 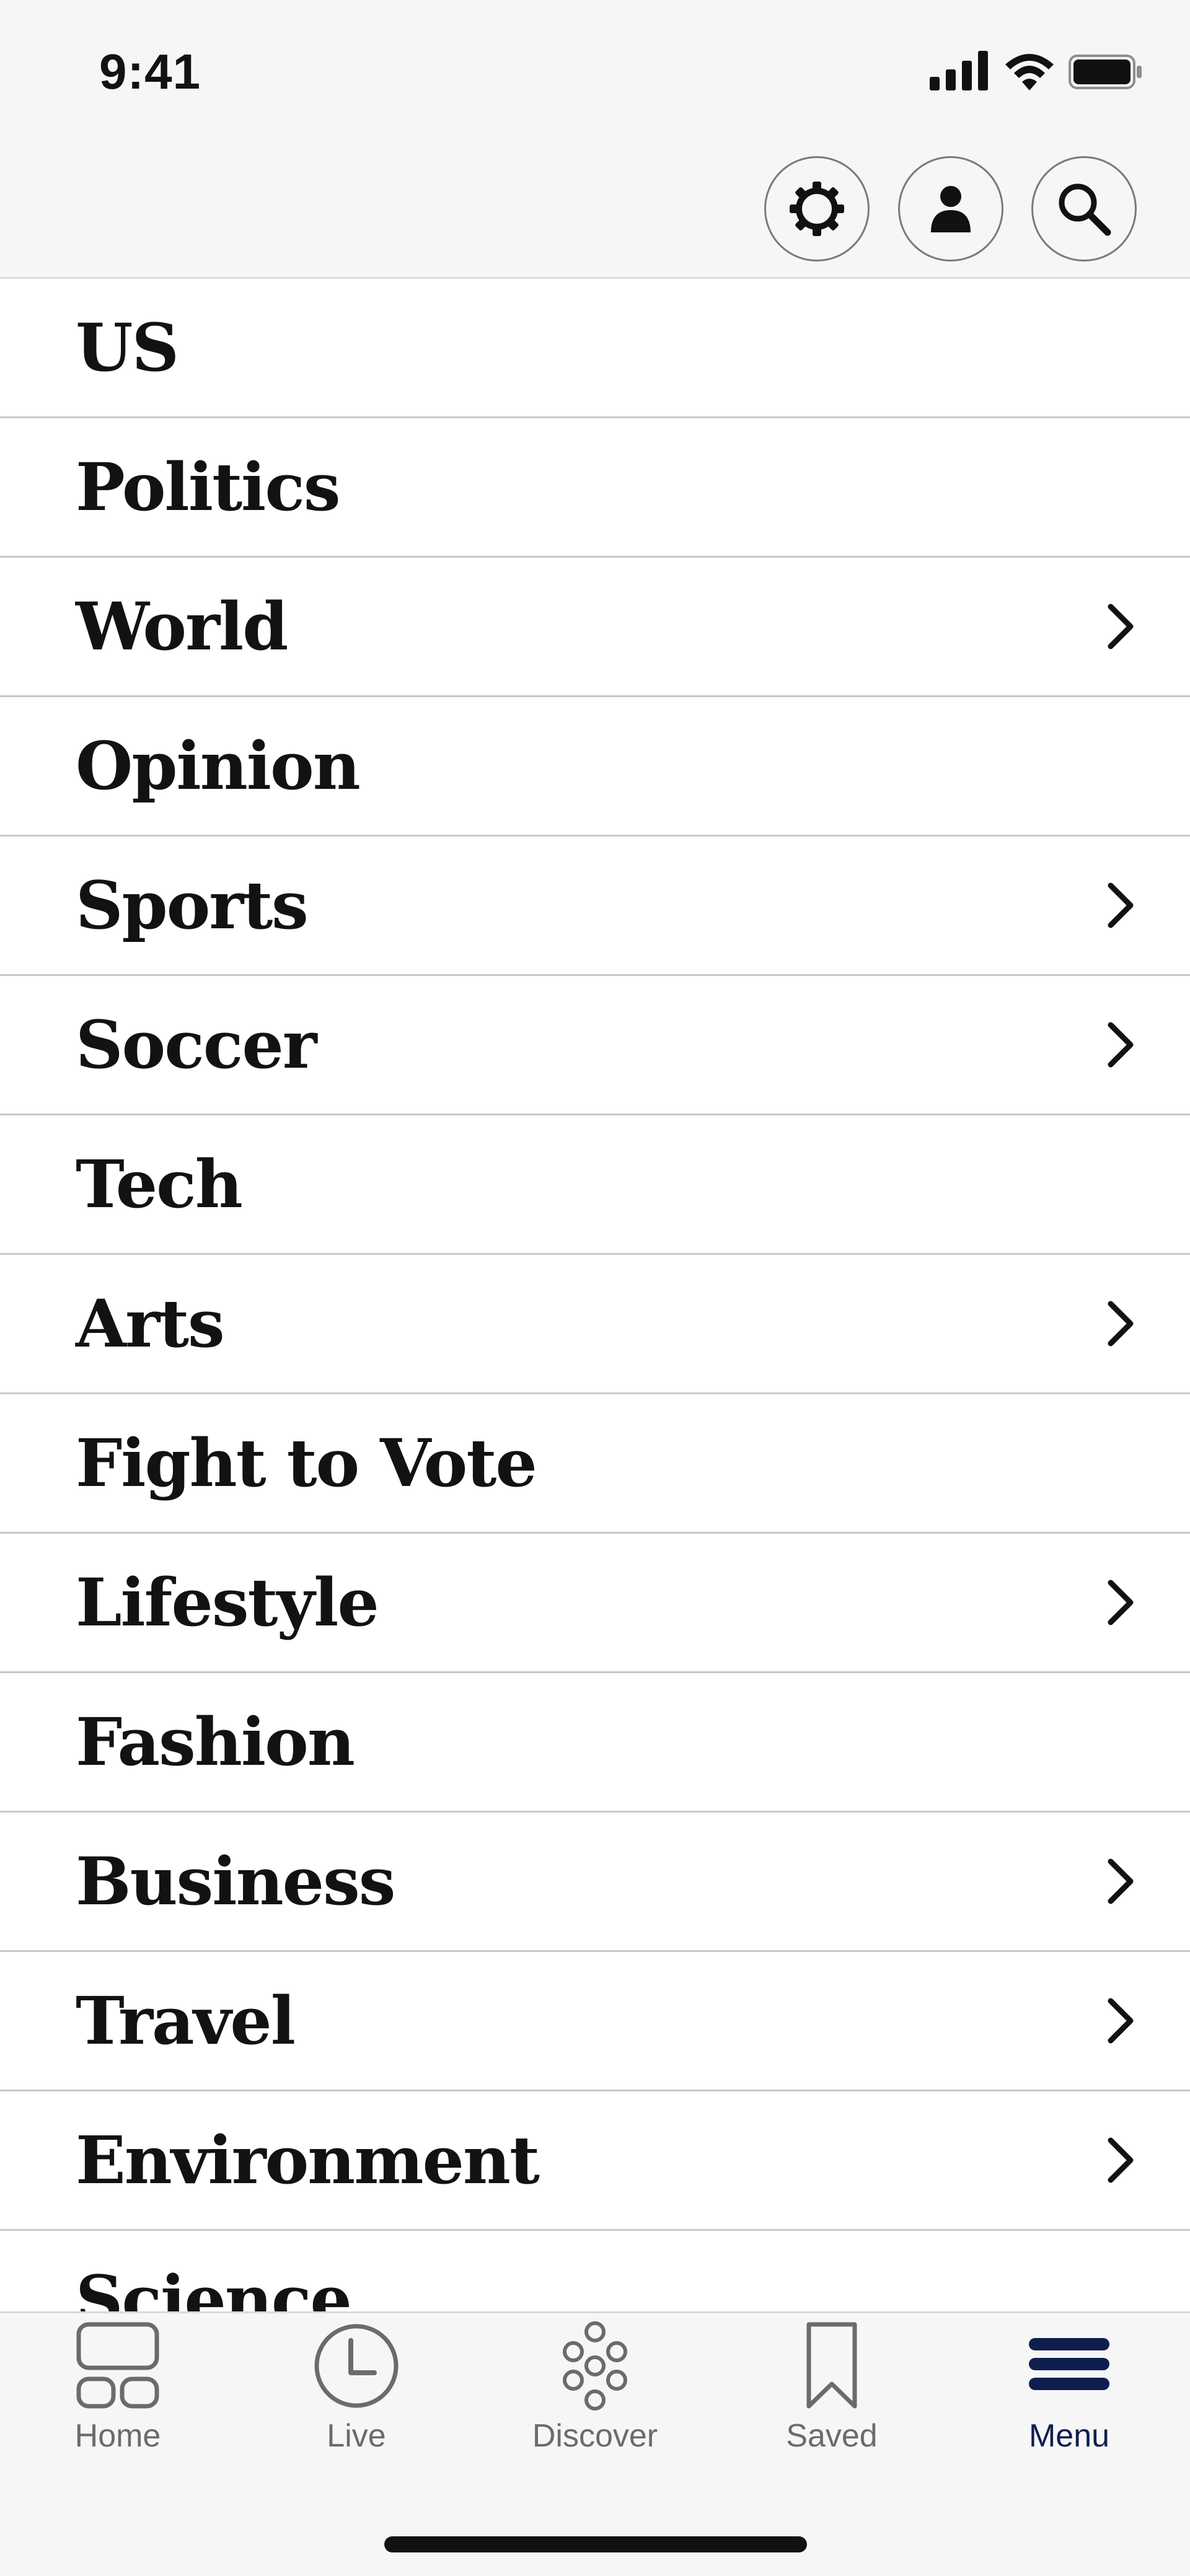 I want to click on menu-item-label: Politics, so click(x=208, y=487).